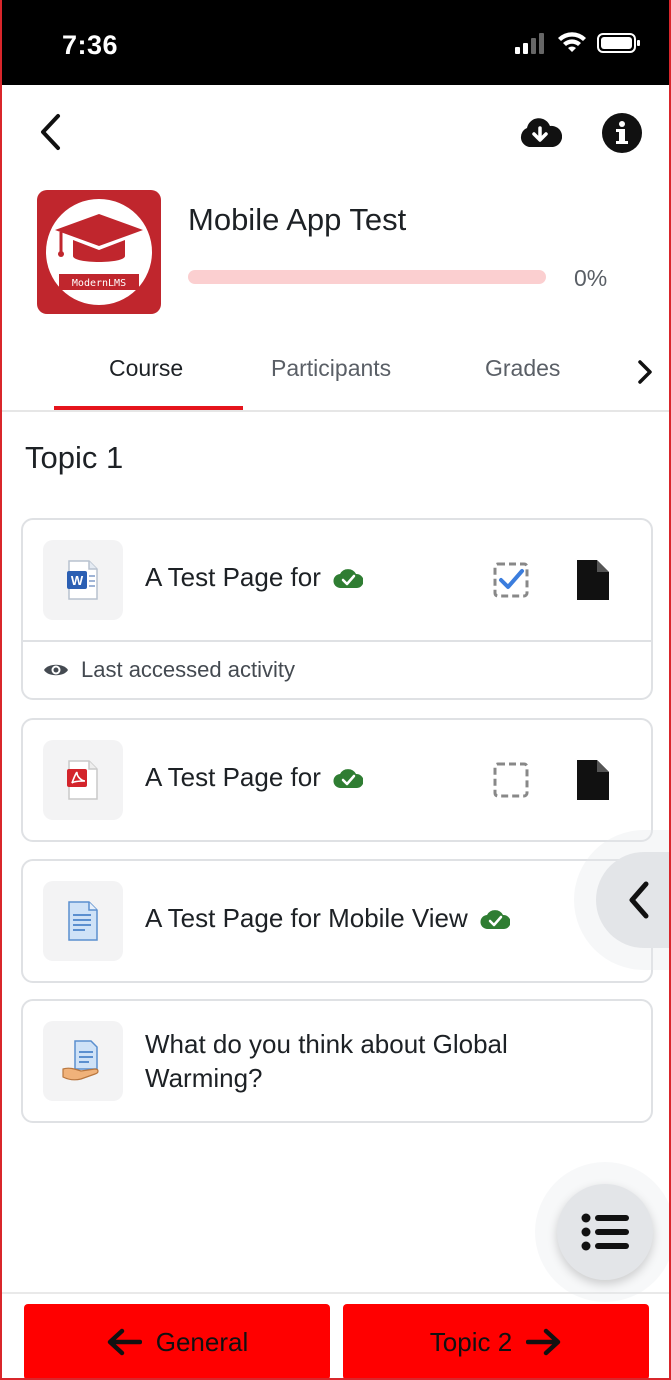 The width and height of the screenshot is (671, 1380). I want to click on battery-icon, so click(618, 43).